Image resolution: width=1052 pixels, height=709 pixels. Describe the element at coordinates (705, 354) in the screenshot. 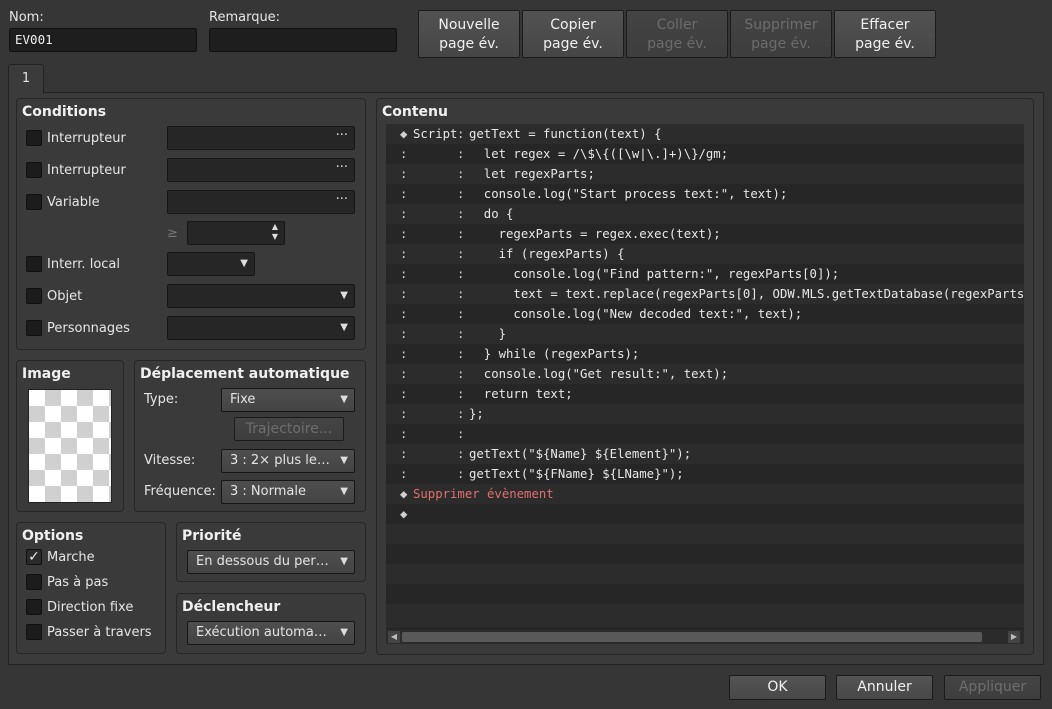

I see `command-line: :: } while (regexParts);` at that location.